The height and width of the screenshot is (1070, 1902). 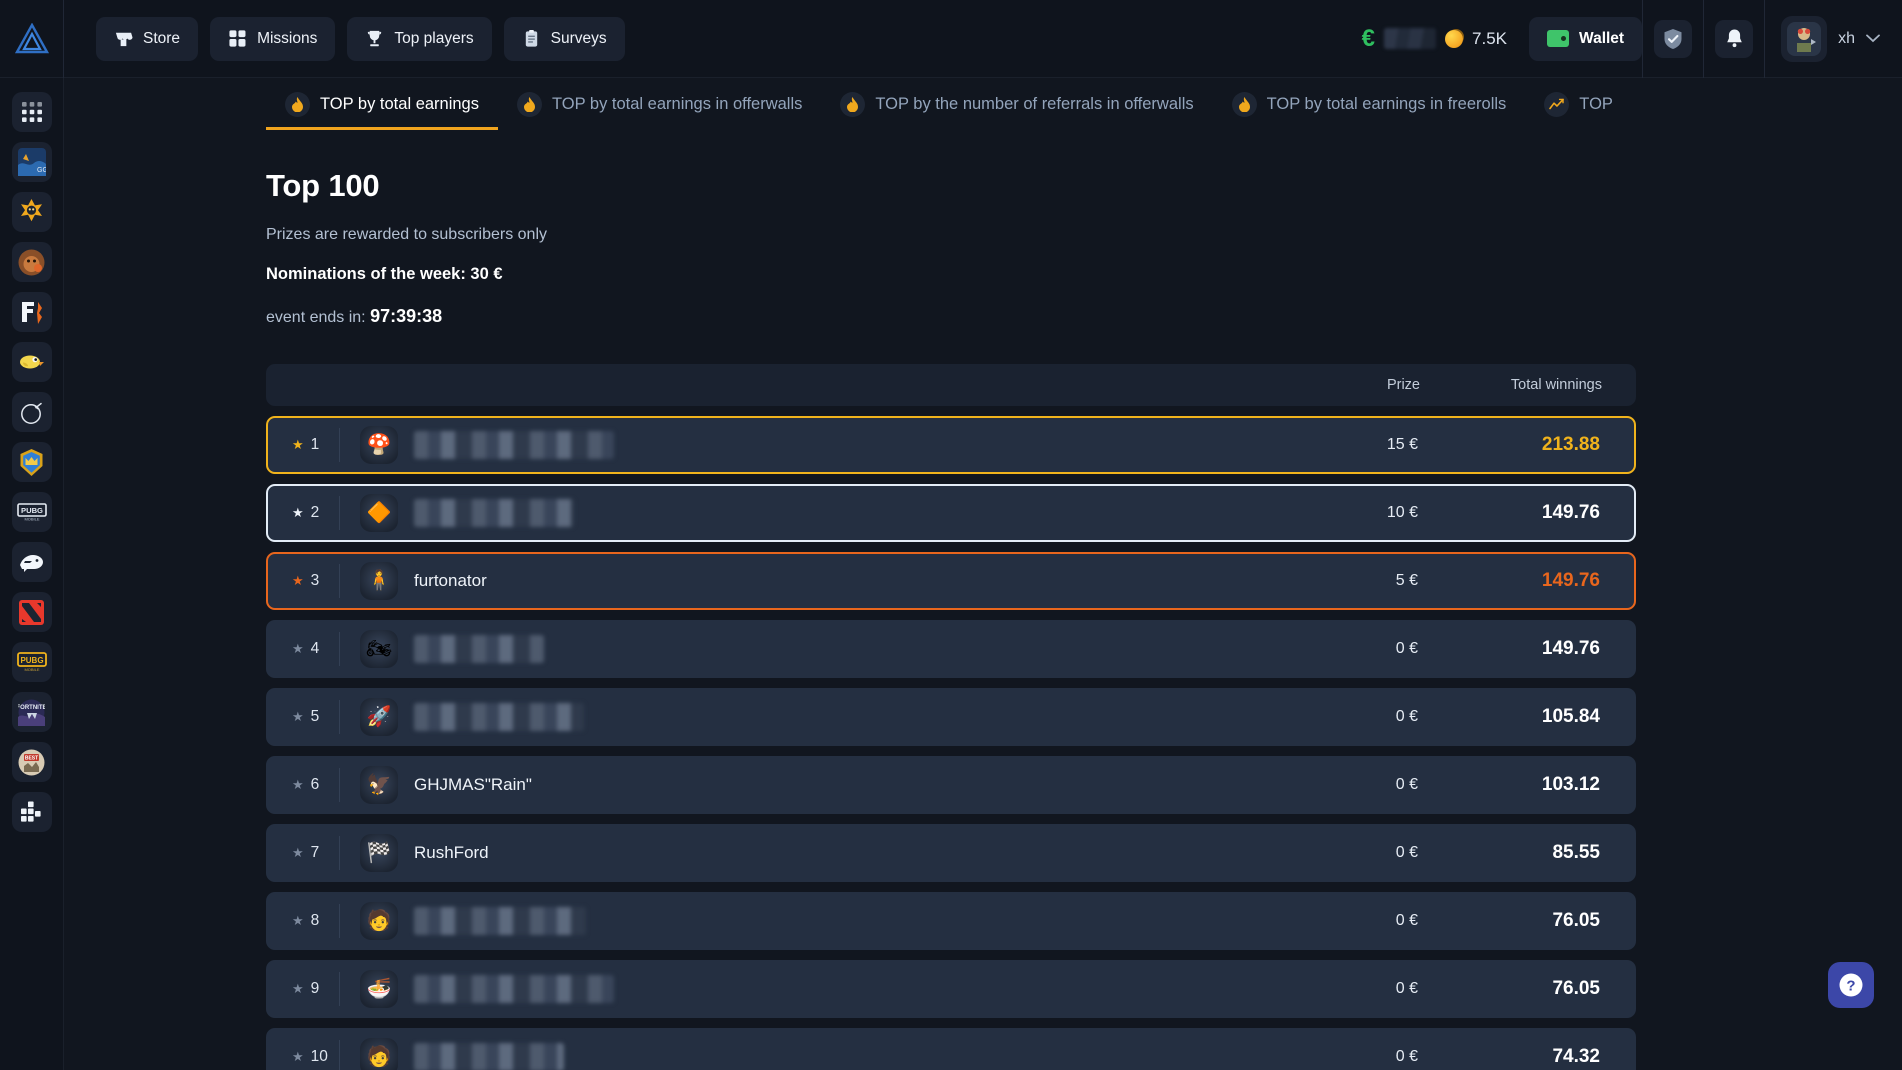 I want to click on row-user: 🧍 furtonator, so click(x=792, y=581).